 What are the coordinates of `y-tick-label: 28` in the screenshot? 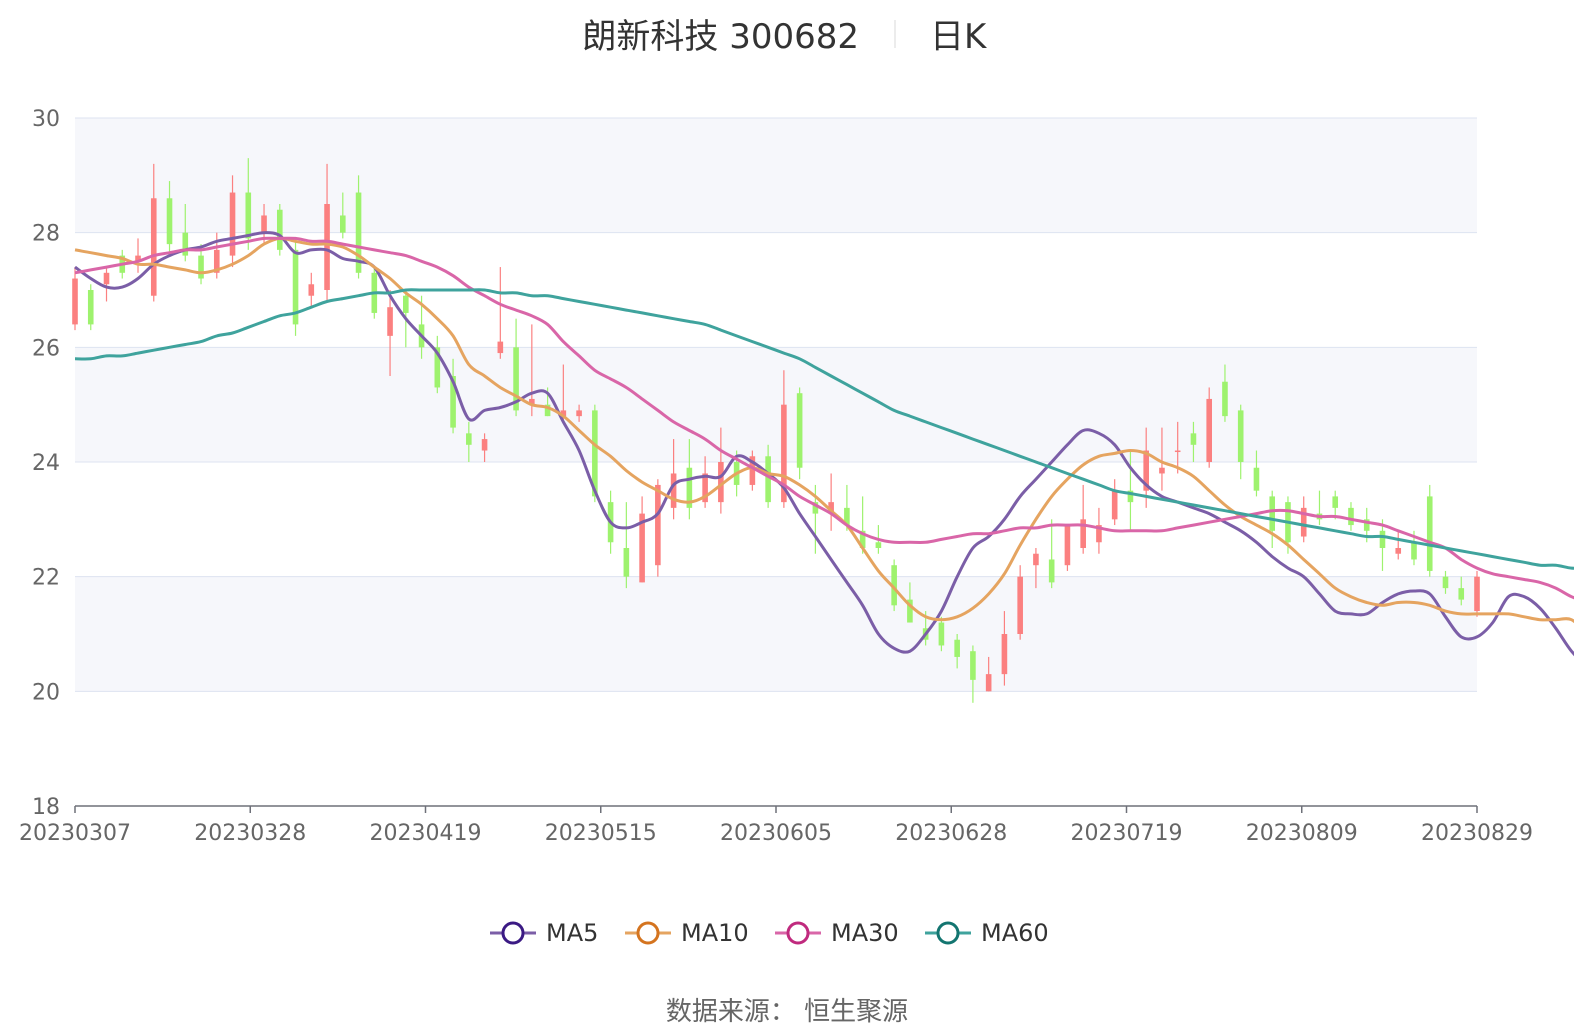 It's located at (46, 234).